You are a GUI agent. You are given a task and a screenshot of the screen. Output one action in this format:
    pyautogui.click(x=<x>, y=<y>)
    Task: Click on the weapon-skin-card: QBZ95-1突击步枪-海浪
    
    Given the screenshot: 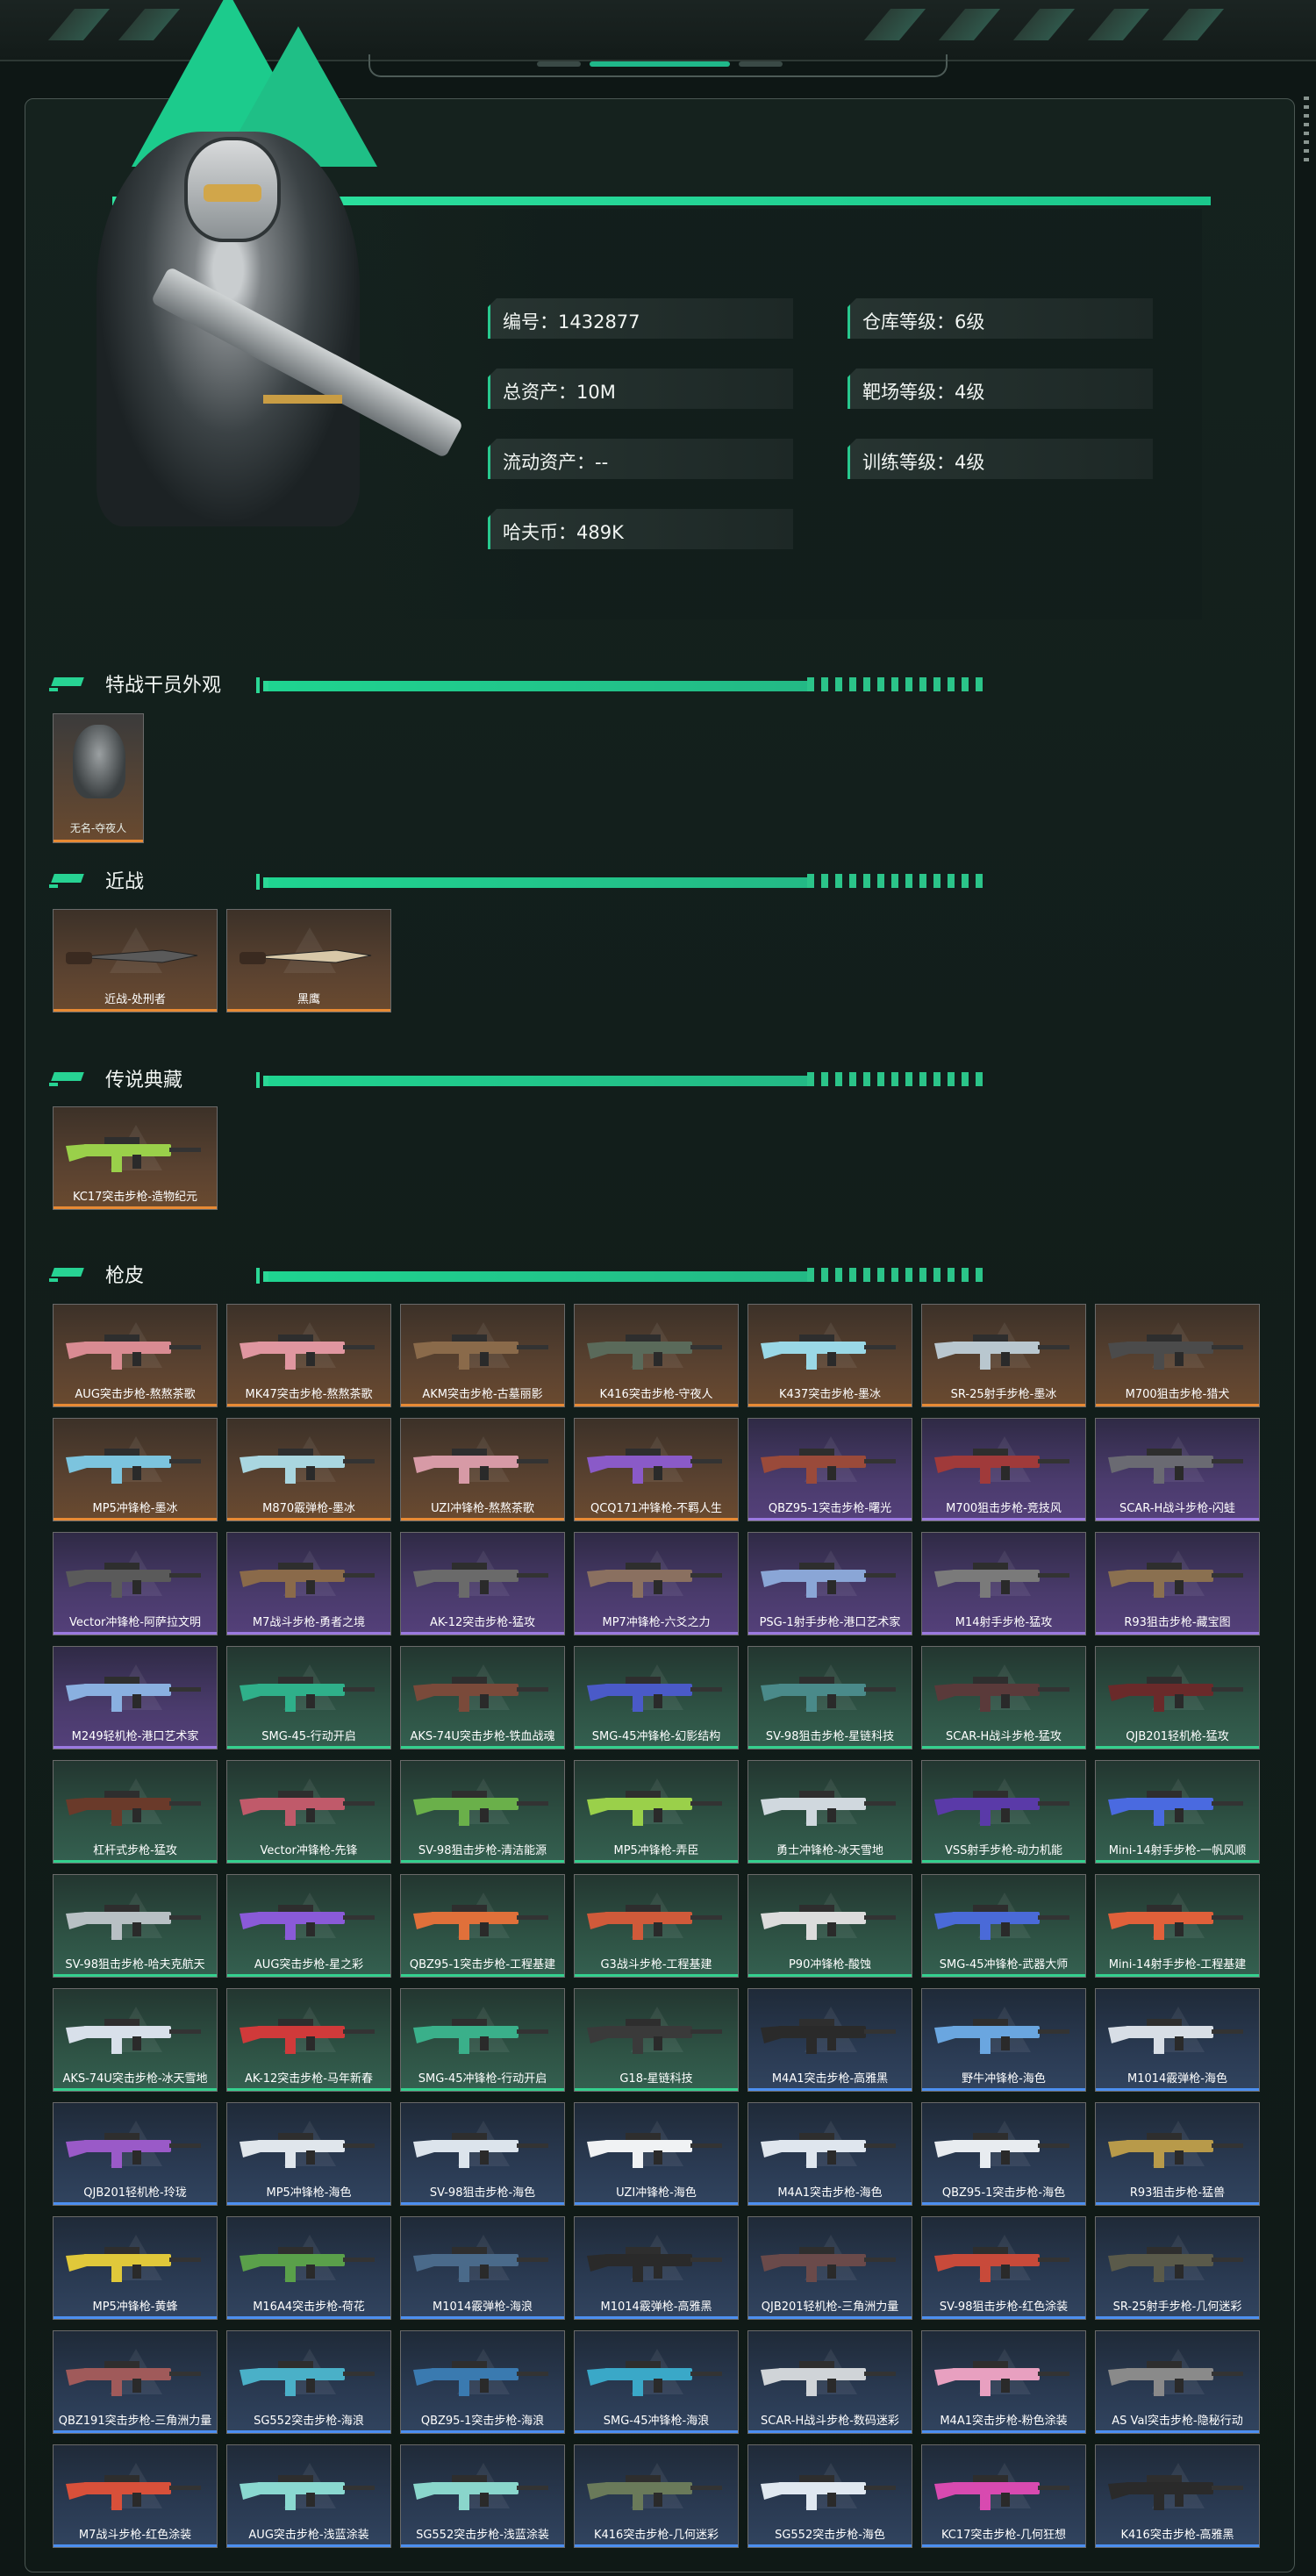 What is the action you would take?
    pyautogui.click(x=483, y=2382)
    